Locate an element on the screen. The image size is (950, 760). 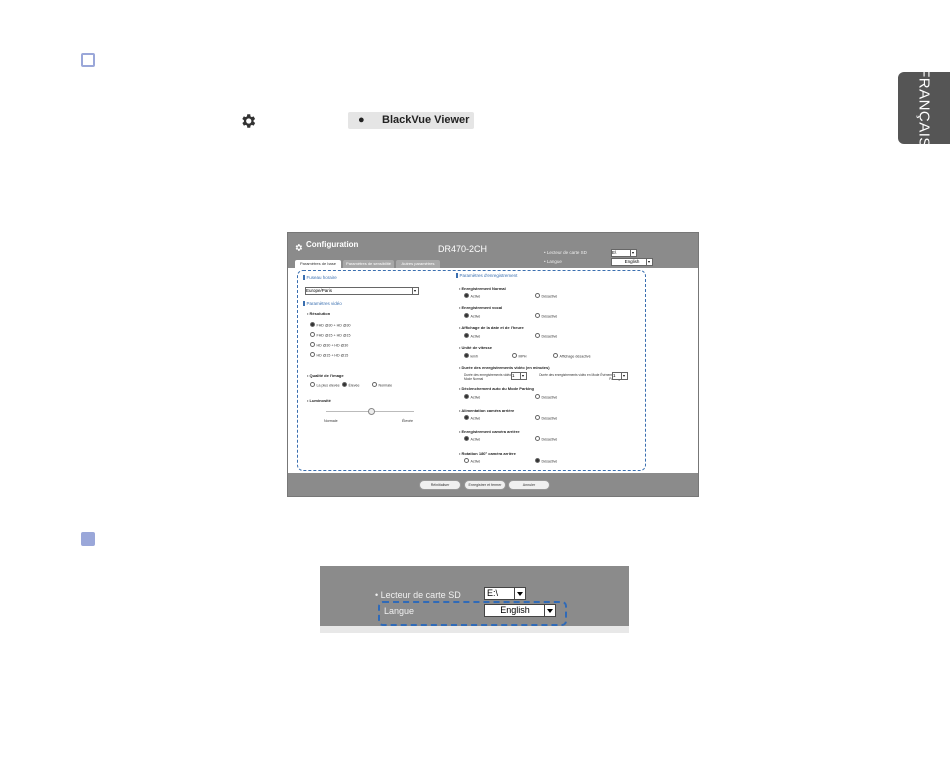
rotation-label: • Rotation 180° caméra arrière is located at coordinates (487, 453).